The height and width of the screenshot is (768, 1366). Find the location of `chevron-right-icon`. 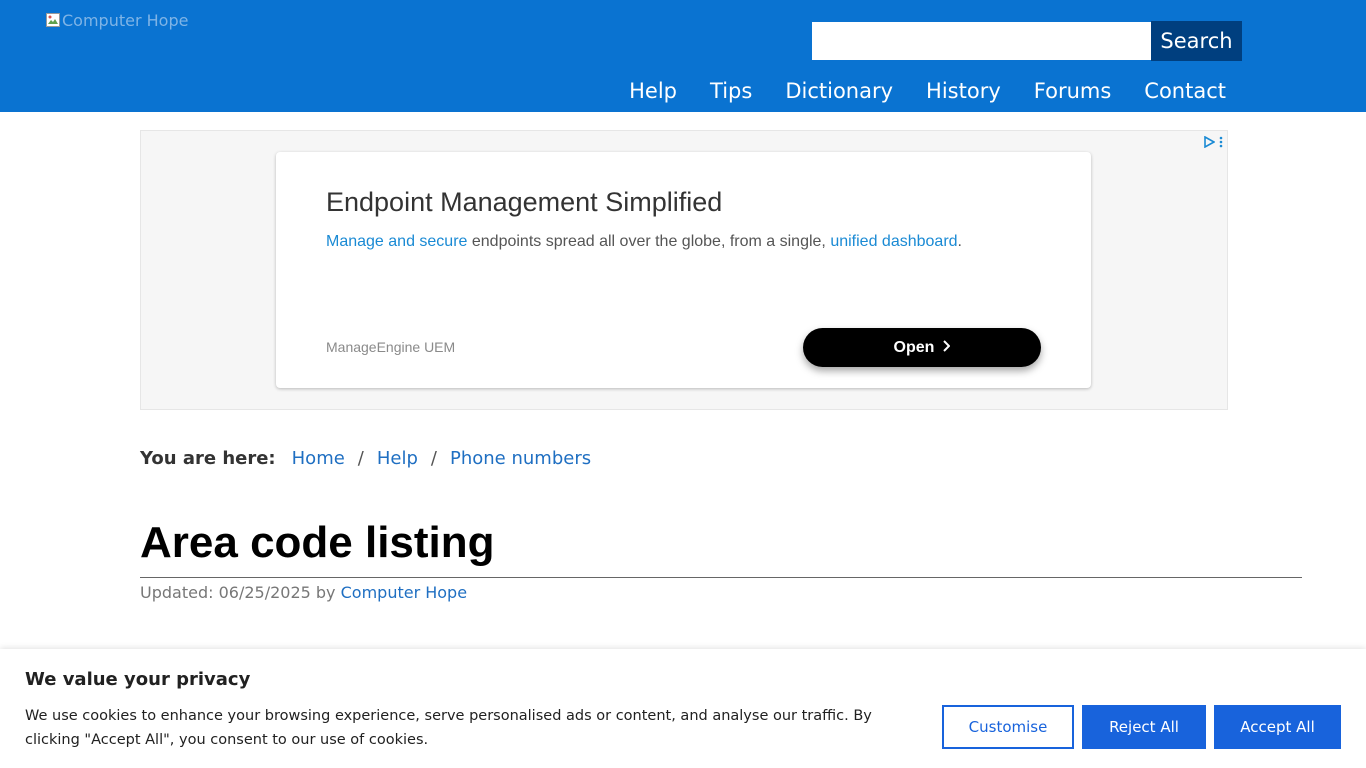

chevron-right-icon is located at coordinates (946, 348).